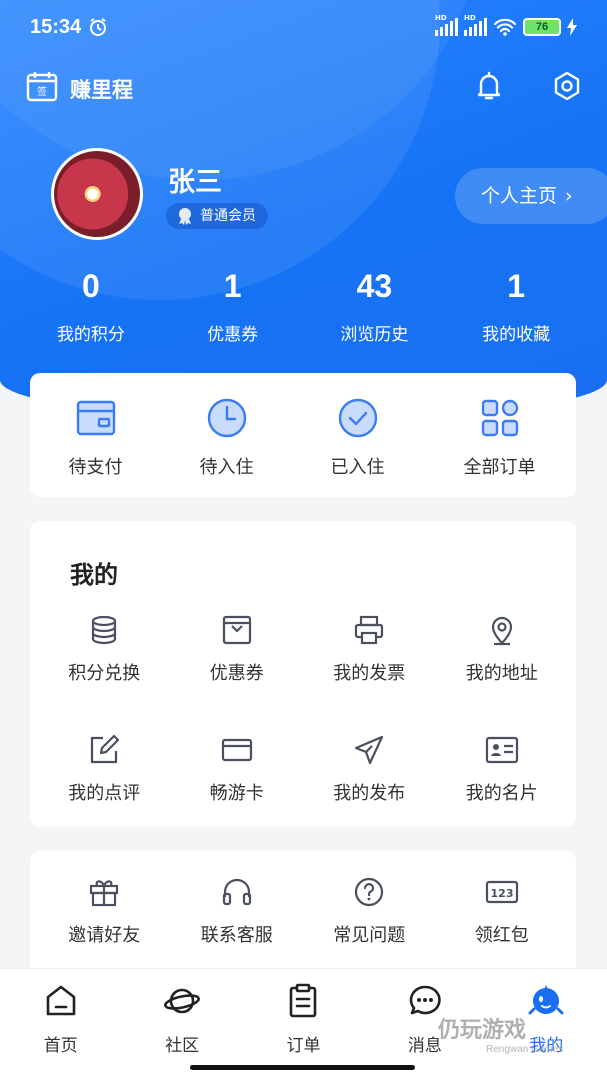  What do you see at coordinates (501, 793) in the screenshot?
I see `grid-label: 我的名片` at bounding box center [501, 793].